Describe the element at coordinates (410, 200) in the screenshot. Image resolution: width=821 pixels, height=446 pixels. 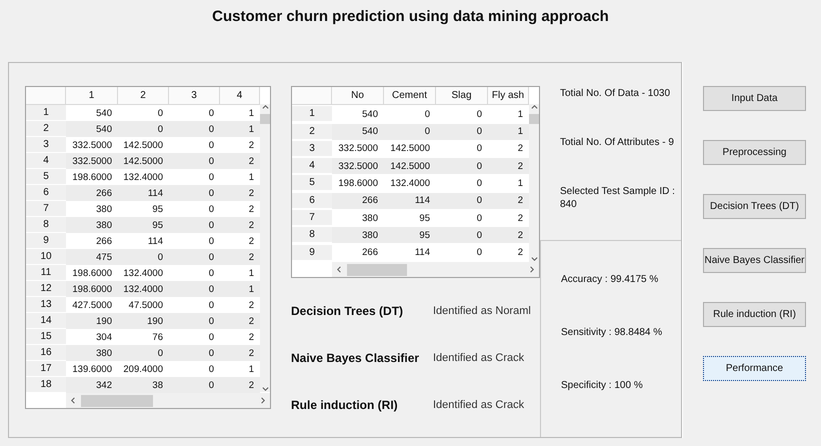
I see `table-cell: 114` at that location.